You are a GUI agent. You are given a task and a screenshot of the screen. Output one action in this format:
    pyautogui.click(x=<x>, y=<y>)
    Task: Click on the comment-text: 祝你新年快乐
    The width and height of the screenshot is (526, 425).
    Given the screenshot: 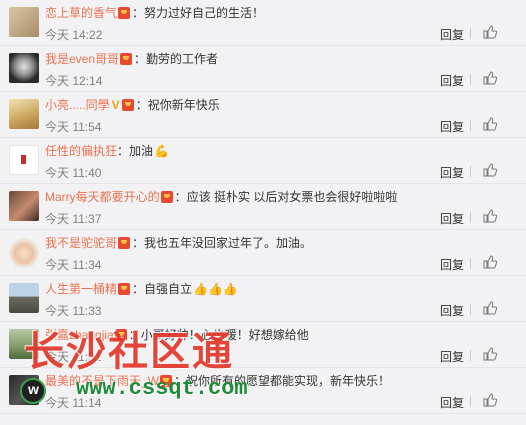 What is the action you would take?
    pyautogui.click(x=183, y=105)
    